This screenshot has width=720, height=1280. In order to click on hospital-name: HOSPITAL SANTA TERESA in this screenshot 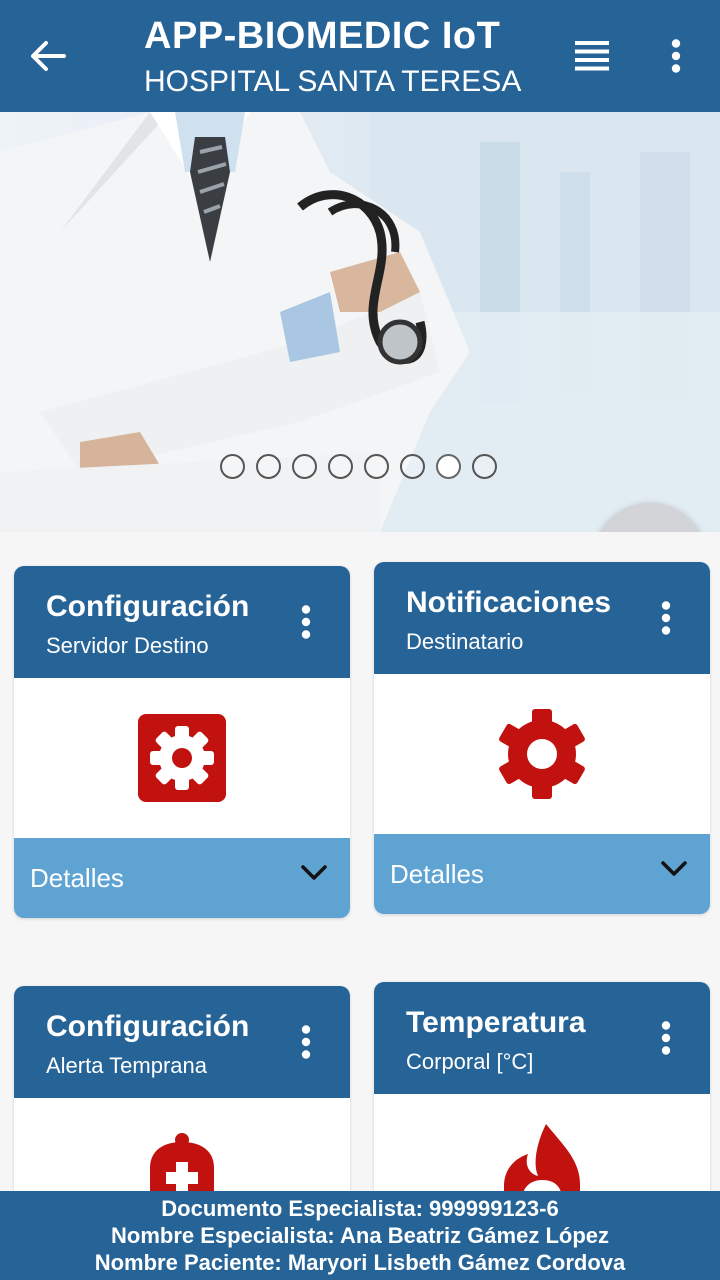, I will do `click(333, 81)`.